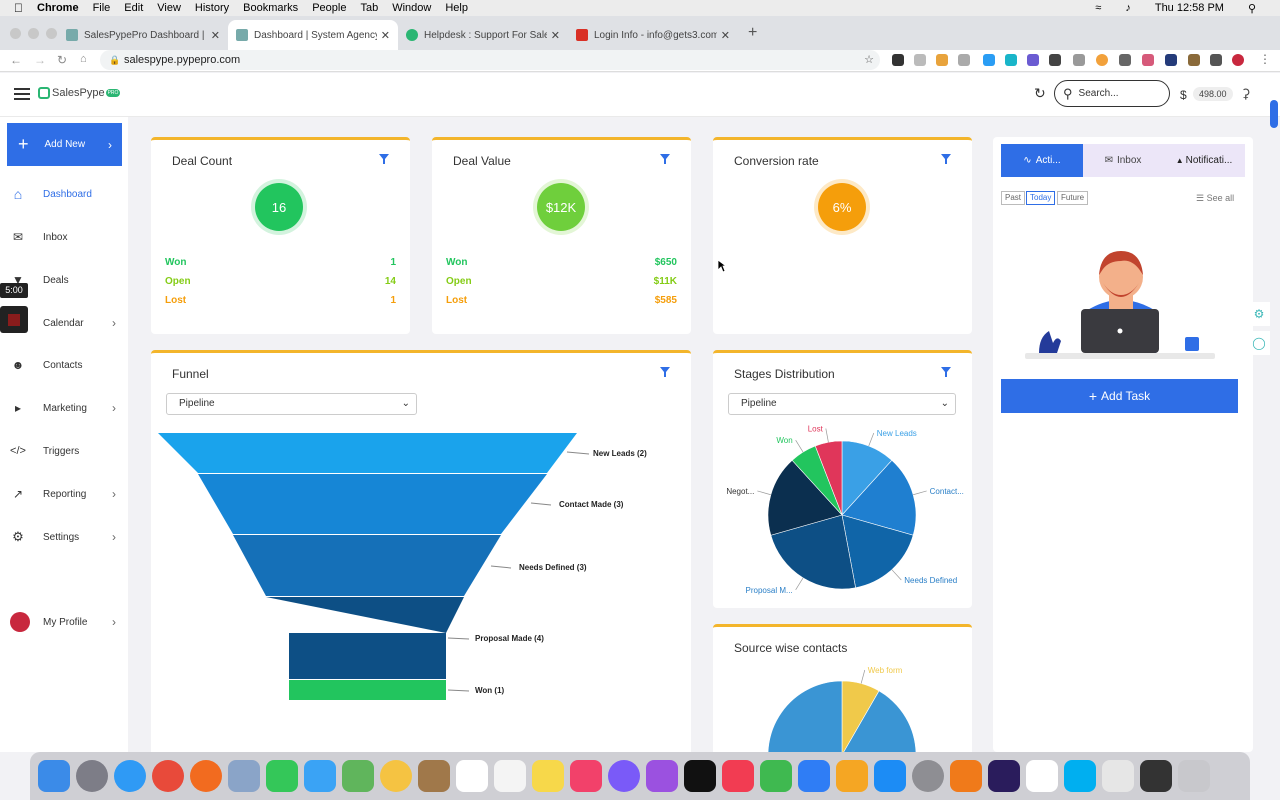 The width and height of the screenshot is (1280, 800). I want to click on chrome-icon, so click(168, 776).